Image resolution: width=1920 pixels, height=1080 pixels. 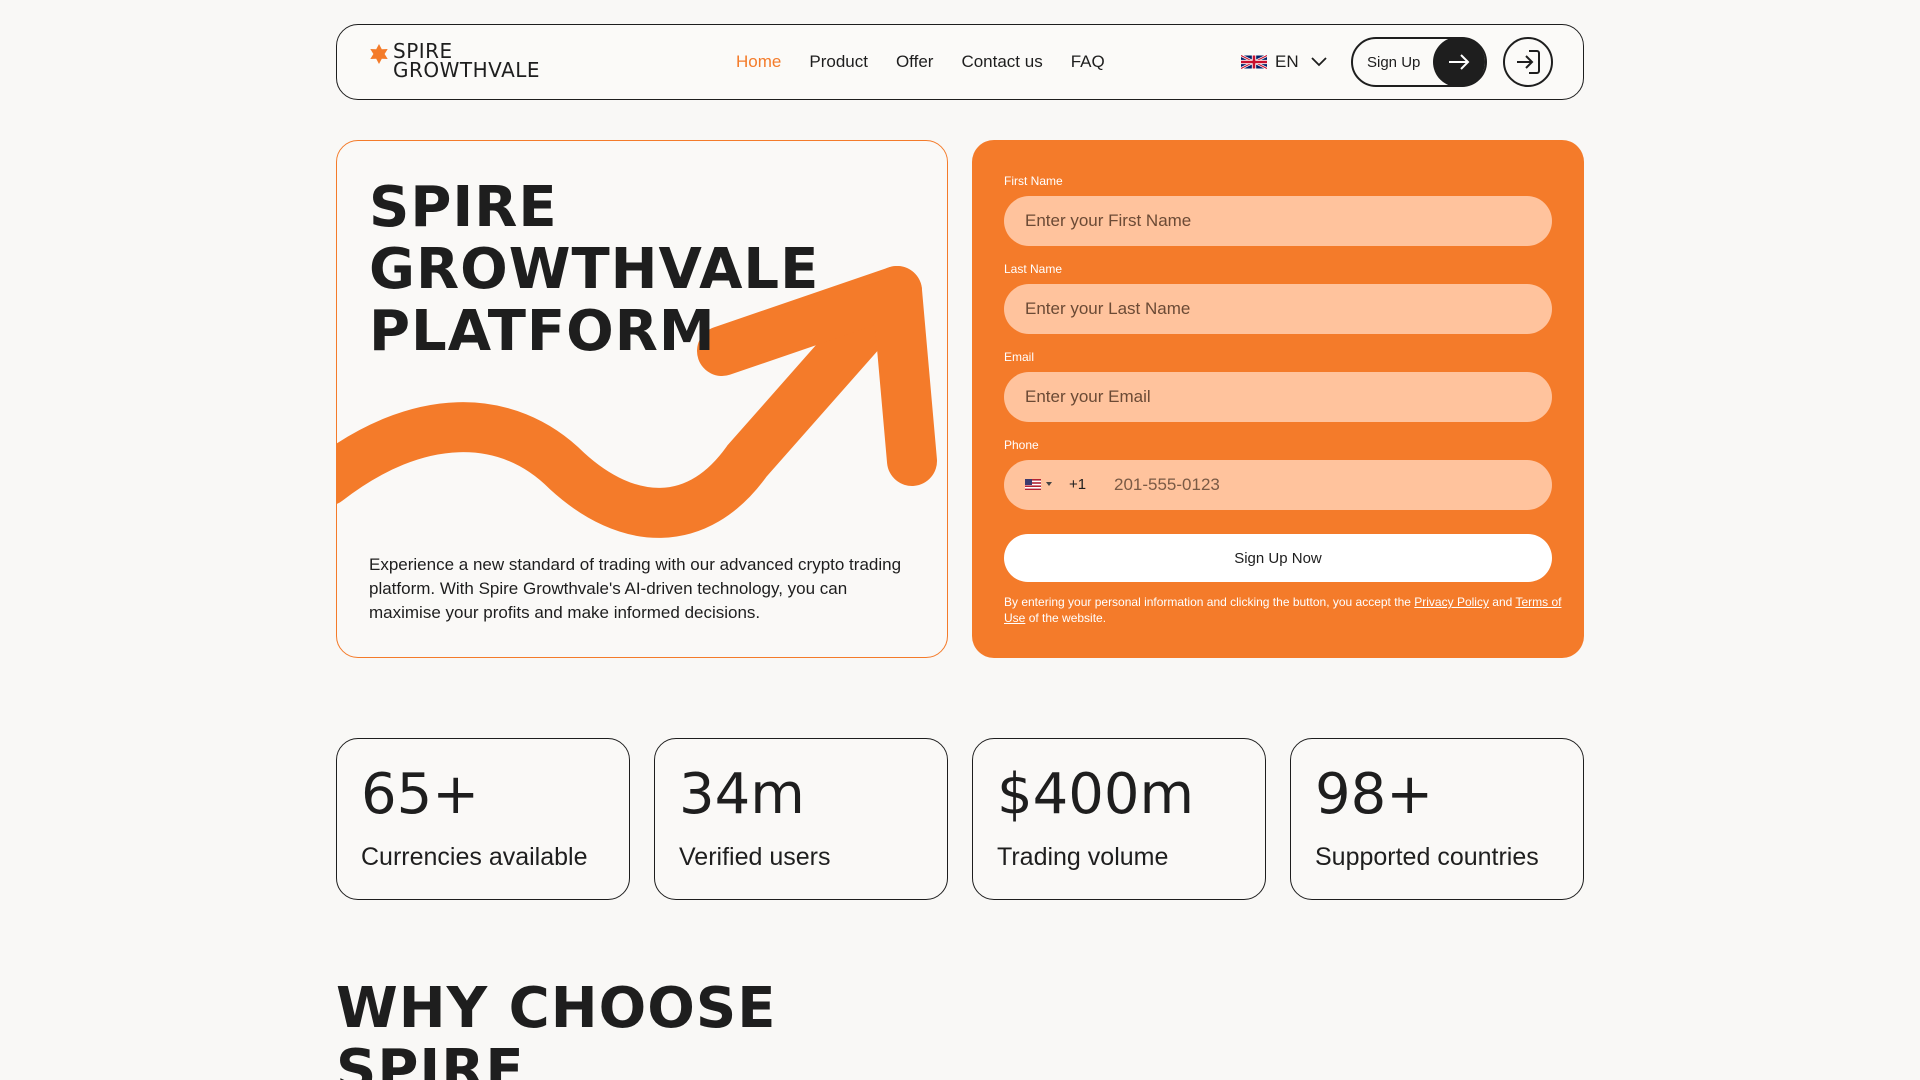 I want to click on why-line-2: SPIRE, so click(x=430, y=1059).